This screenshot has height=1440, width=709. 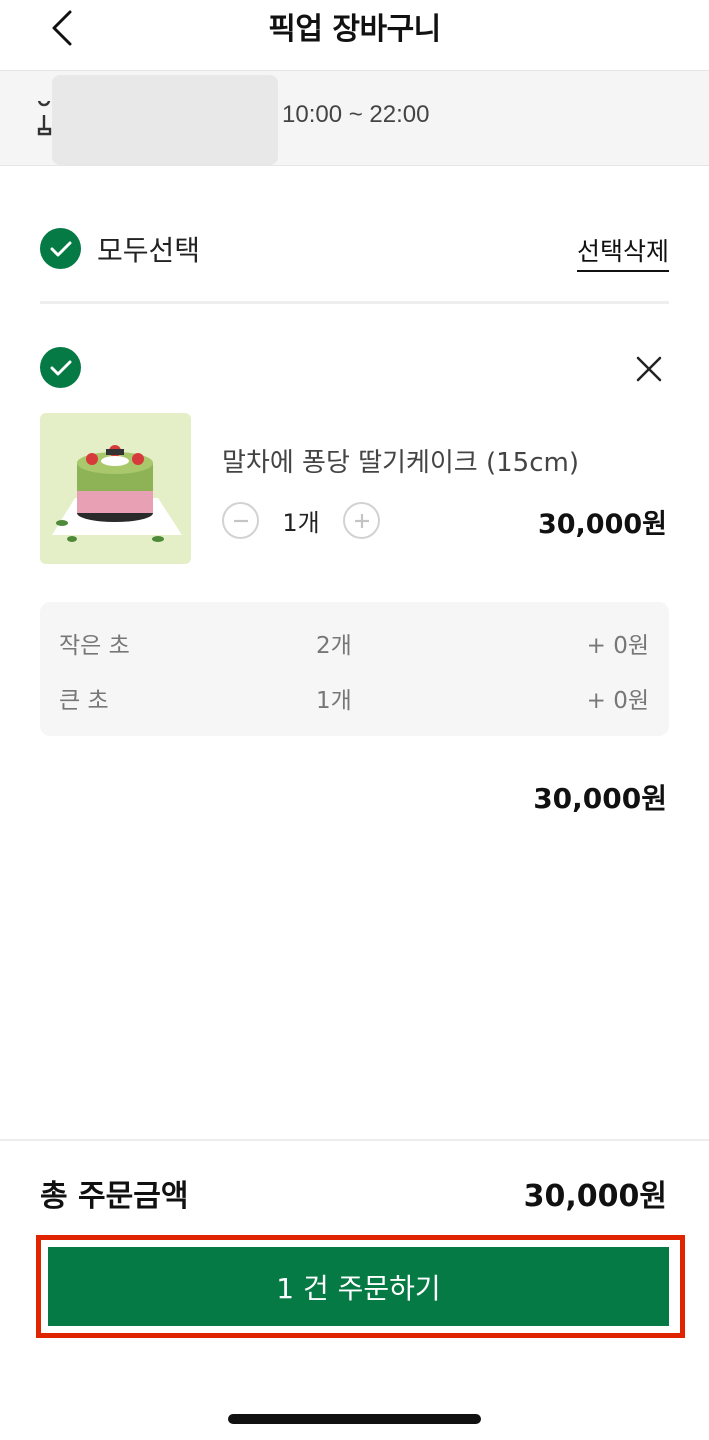 What do you see at coordinates (149, 250) in the screenshot?
I see `select-all-label: 모두선택` at bounding box center [149, 250].